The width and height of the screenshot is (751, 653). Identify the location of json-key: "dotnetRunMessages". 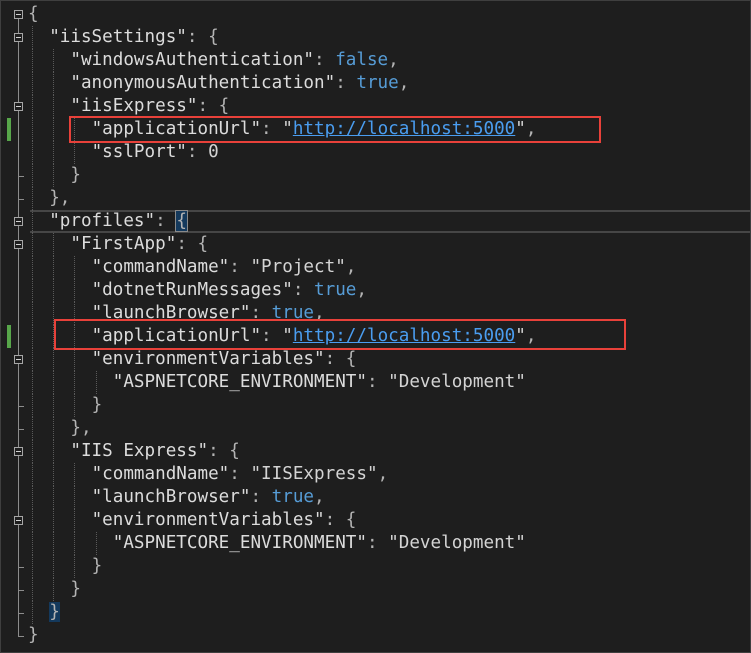
(192, 290).